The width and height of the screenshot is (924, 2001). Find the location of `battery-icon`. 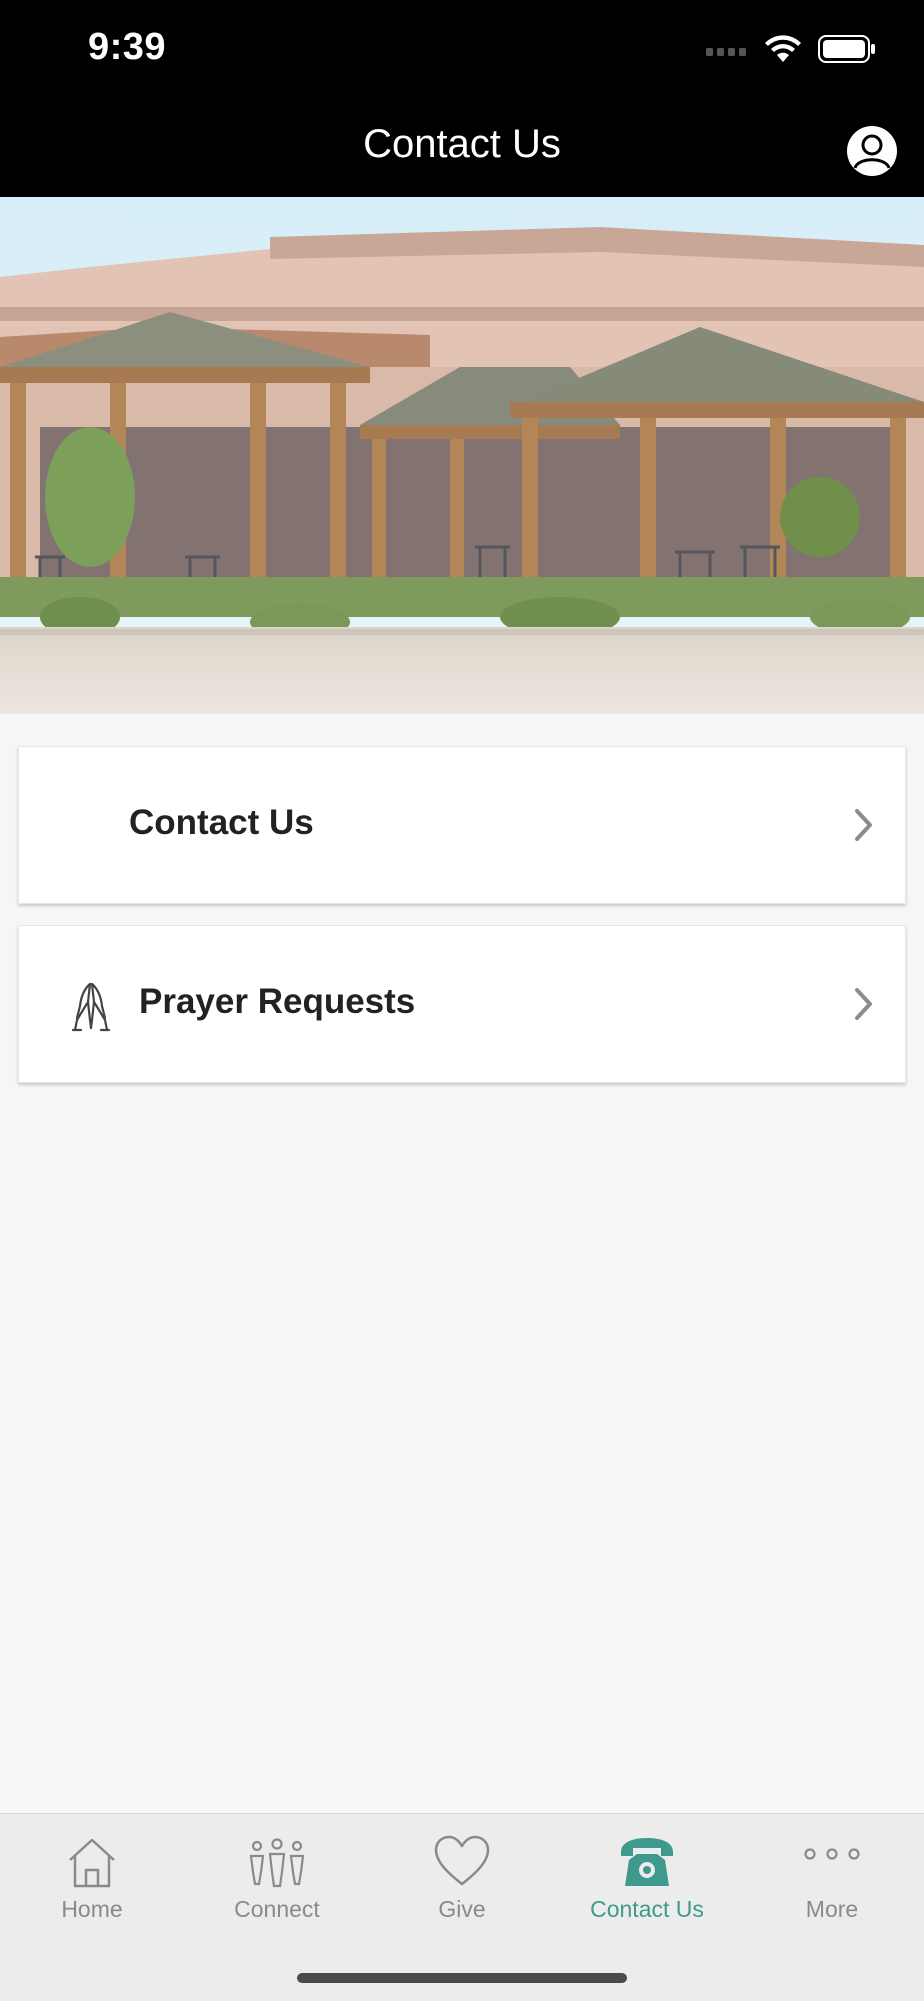

battery-icon is located at coordinates (846, 49).